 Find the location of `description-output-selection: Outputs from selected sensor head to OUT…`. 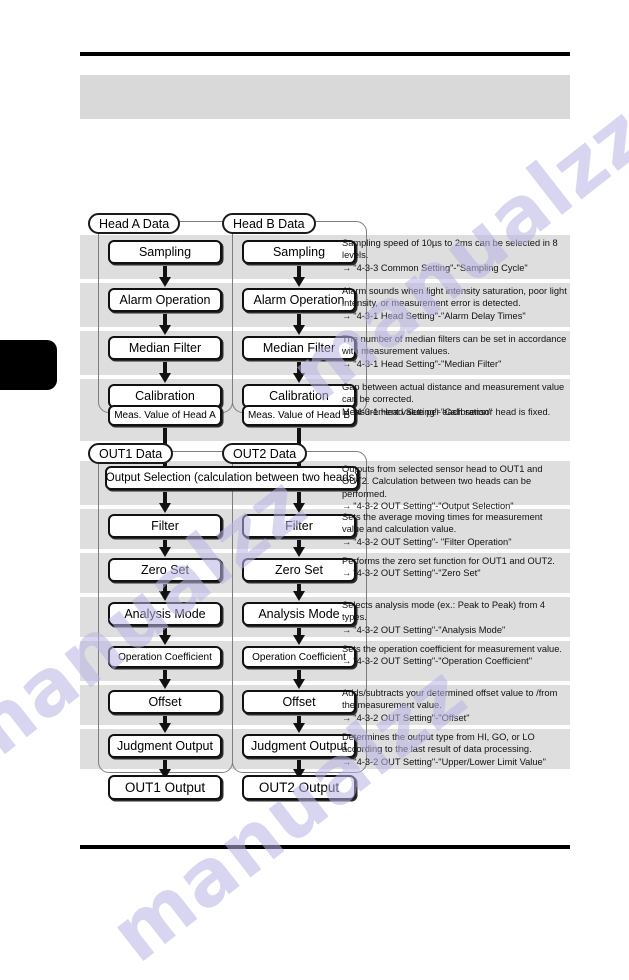

description-output-selection: Outputs from selected sensor head to OUT… is located at coordinates (454, 486).